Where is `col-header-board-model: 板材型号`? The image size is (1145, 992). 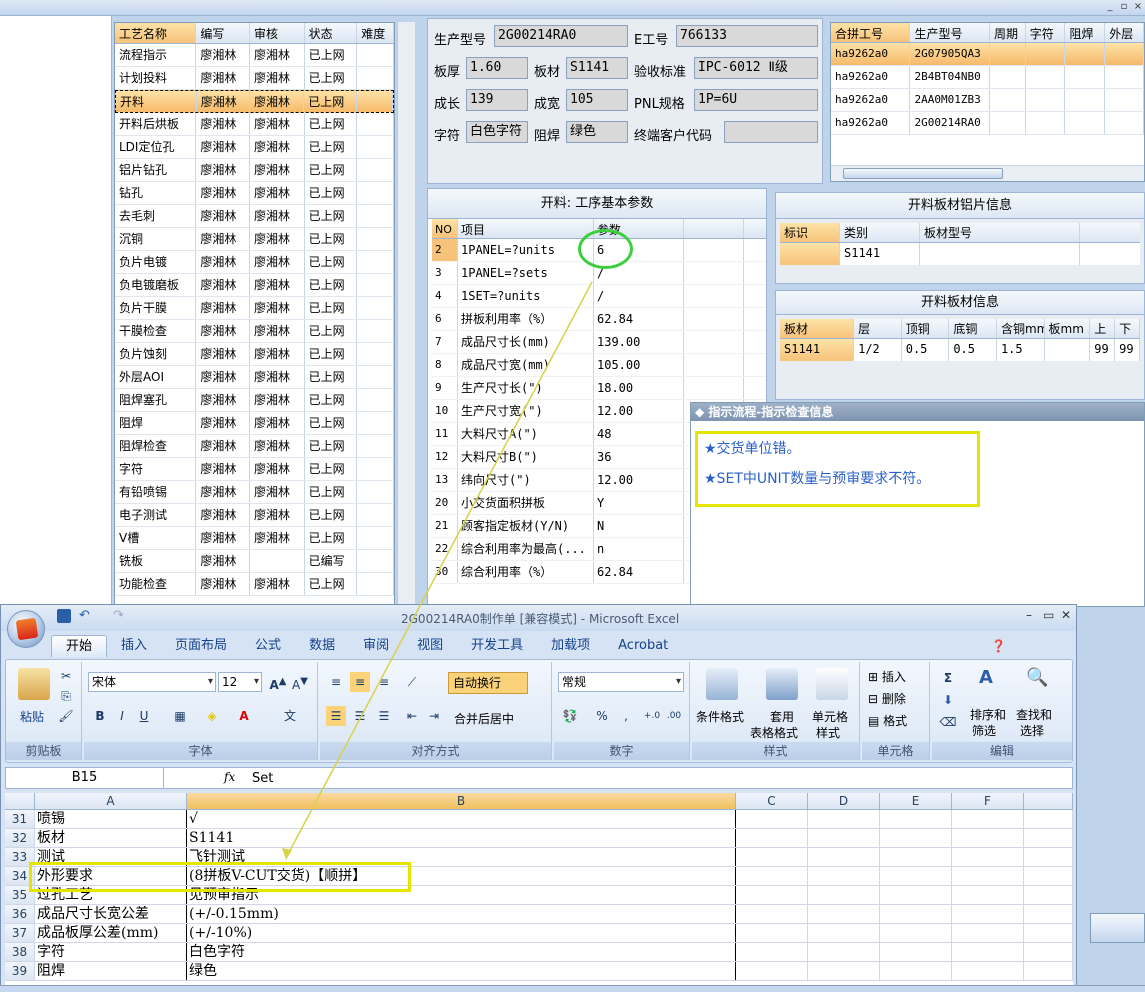 col-header-board-model: 板材型号 is located at coordinates (1000, 232).